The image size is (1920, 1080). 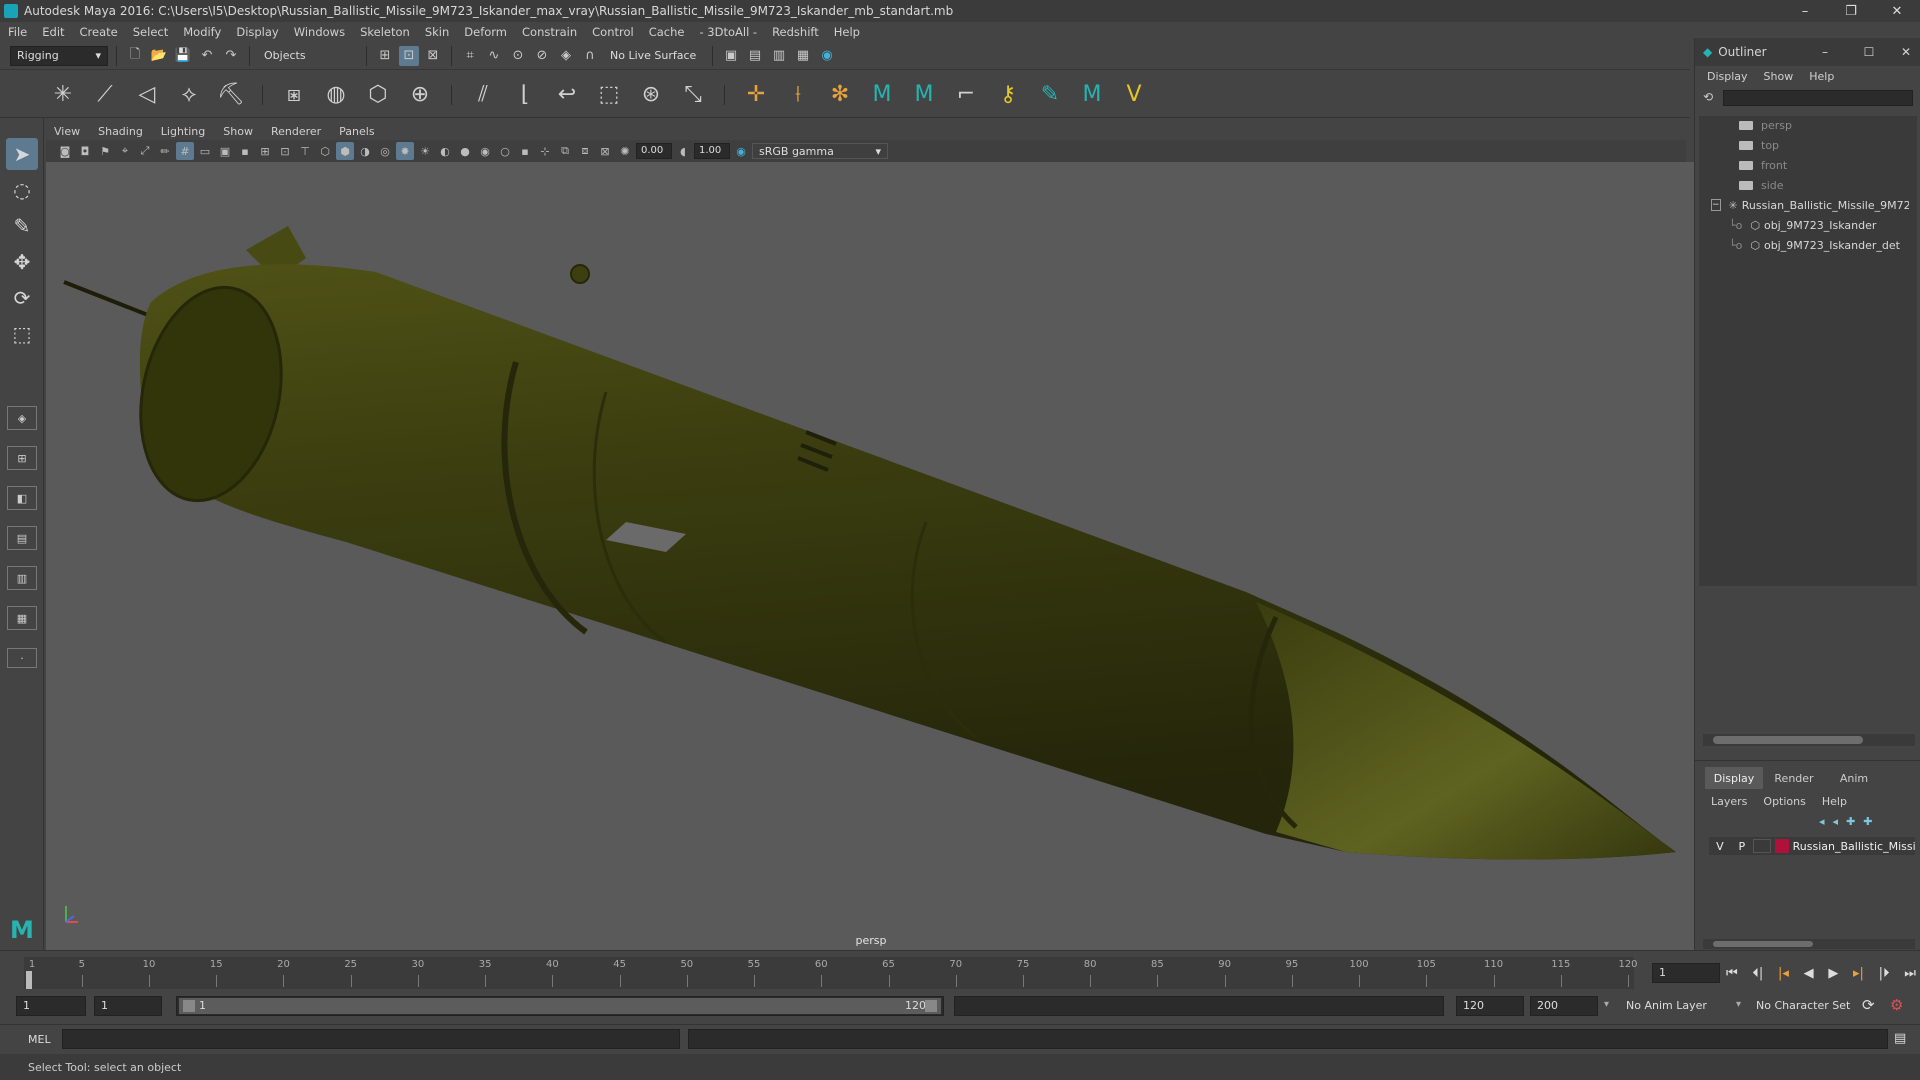 I want to click on select-hierarchy-icon: ⊞, so click(x=385, y=56).